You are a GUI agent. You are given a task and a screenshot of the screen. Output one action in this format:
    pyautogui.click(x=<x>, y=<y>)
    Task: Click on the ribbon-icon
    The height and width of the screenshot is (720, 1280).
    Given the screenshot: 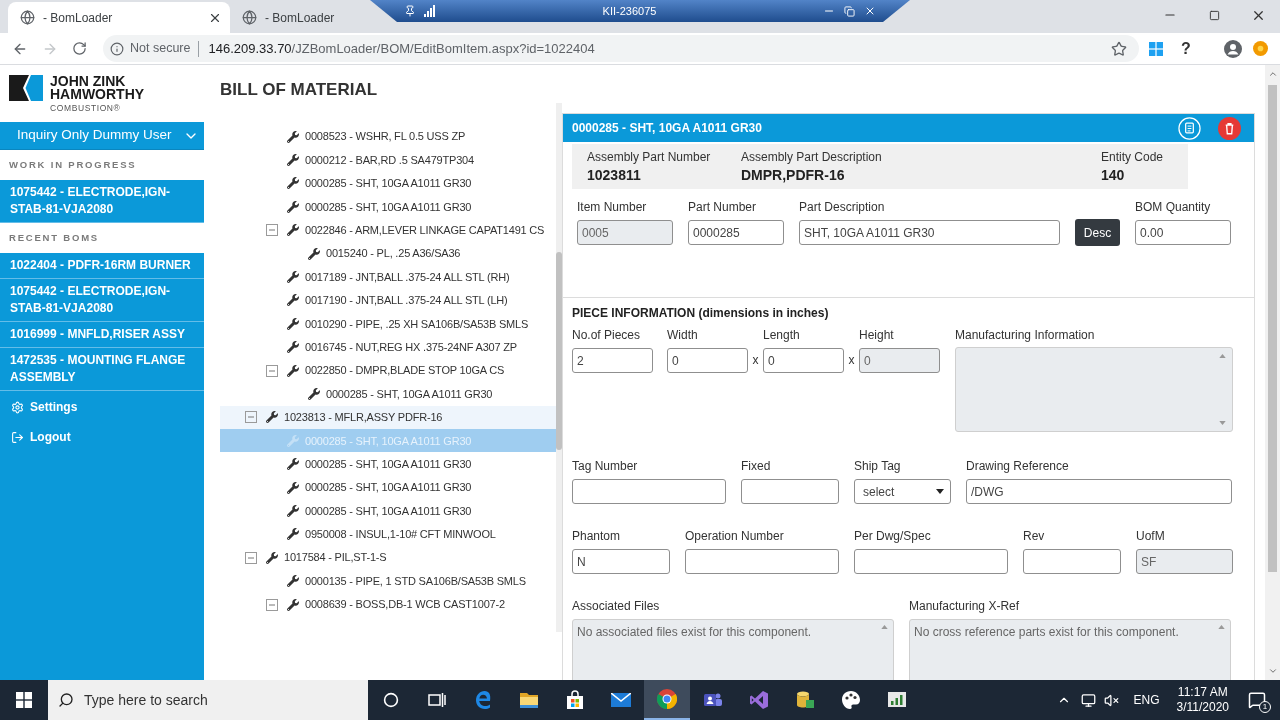 What is the action you would take?
    pyautogui.click(x=759, y=700)
    